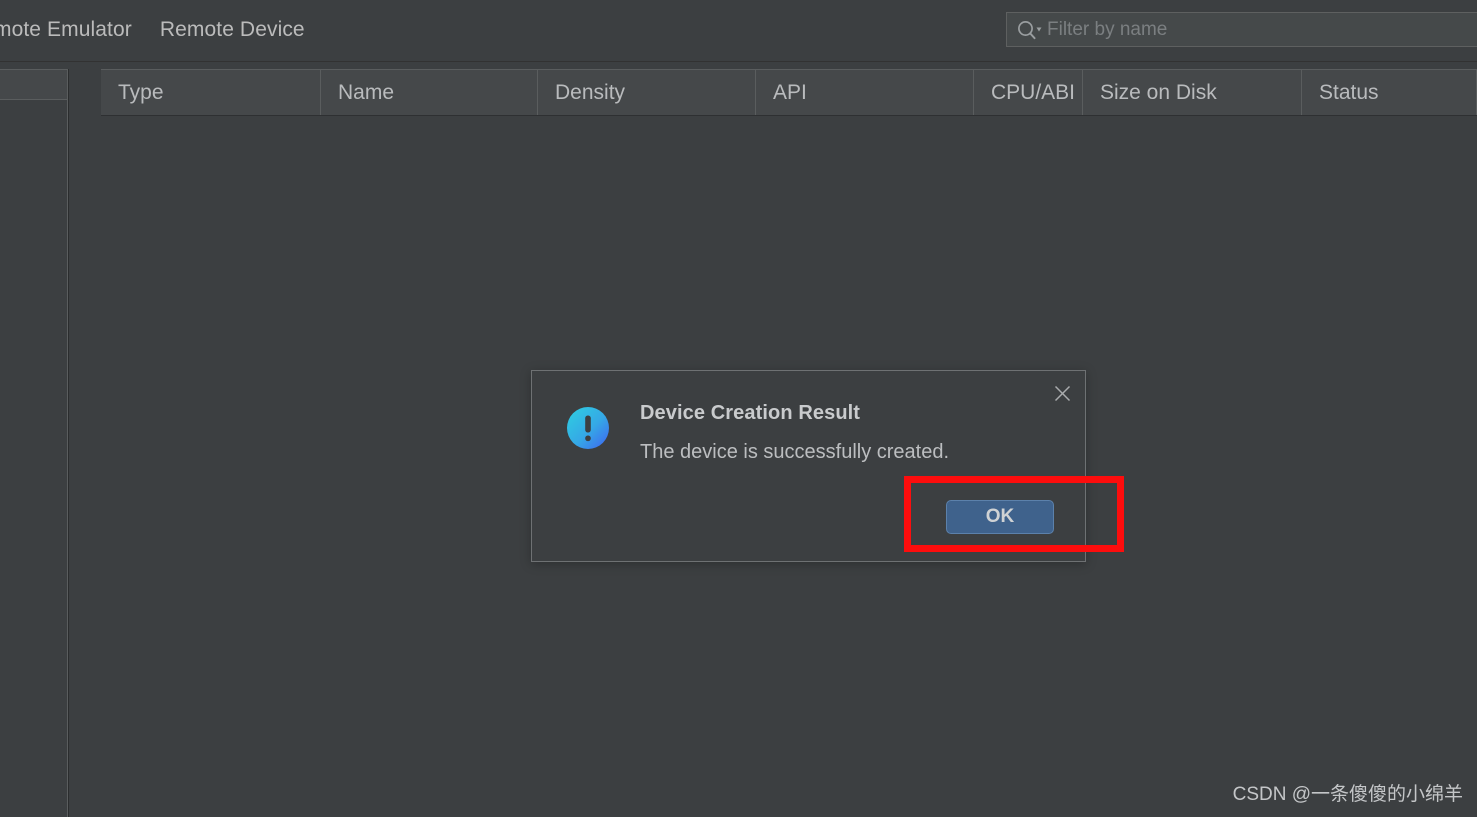  Describe the element at coordinates (152, 30) in the screenshot. I see `tab-bar: mote Emulator Remote Device` at that location.